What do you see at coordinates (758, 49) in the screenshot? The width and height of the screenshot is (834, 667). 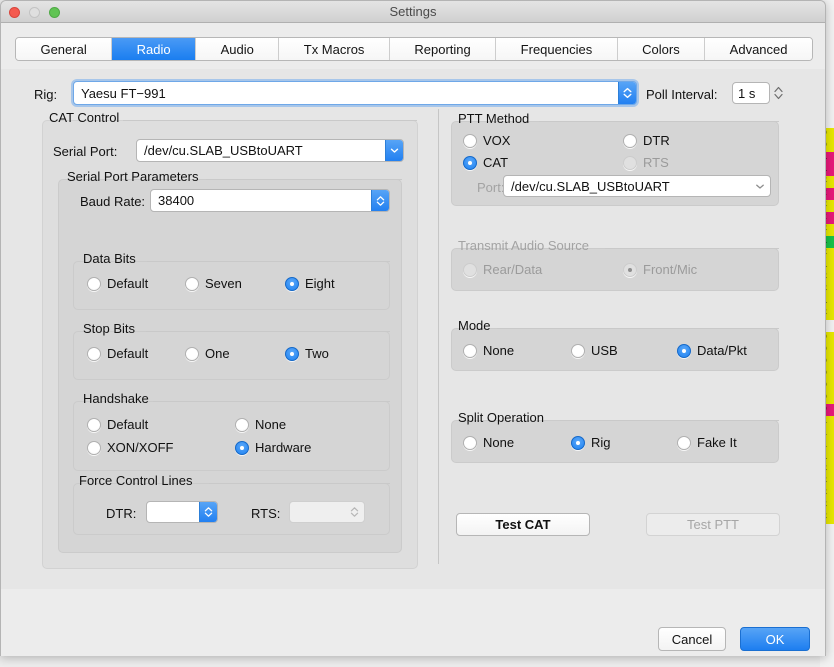 I see `tab-advanced: Advanced` at bounding box center [758, 49].